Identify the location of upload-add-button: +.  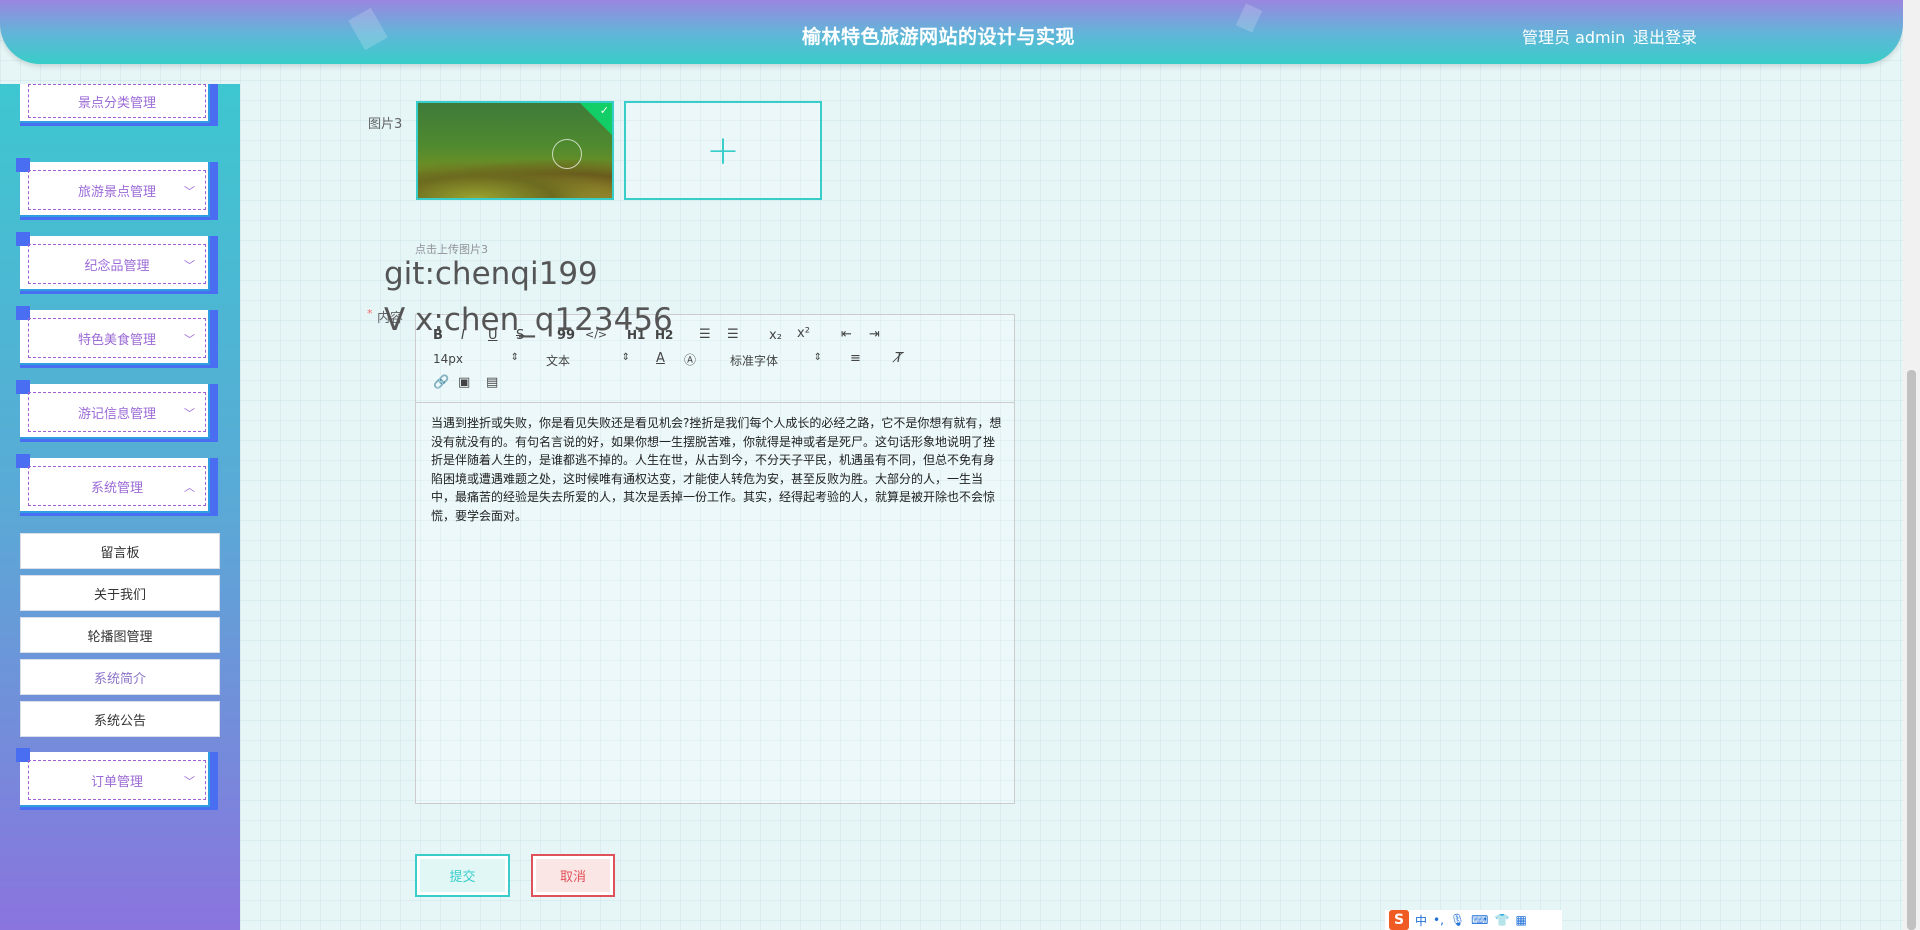
(723, 150).